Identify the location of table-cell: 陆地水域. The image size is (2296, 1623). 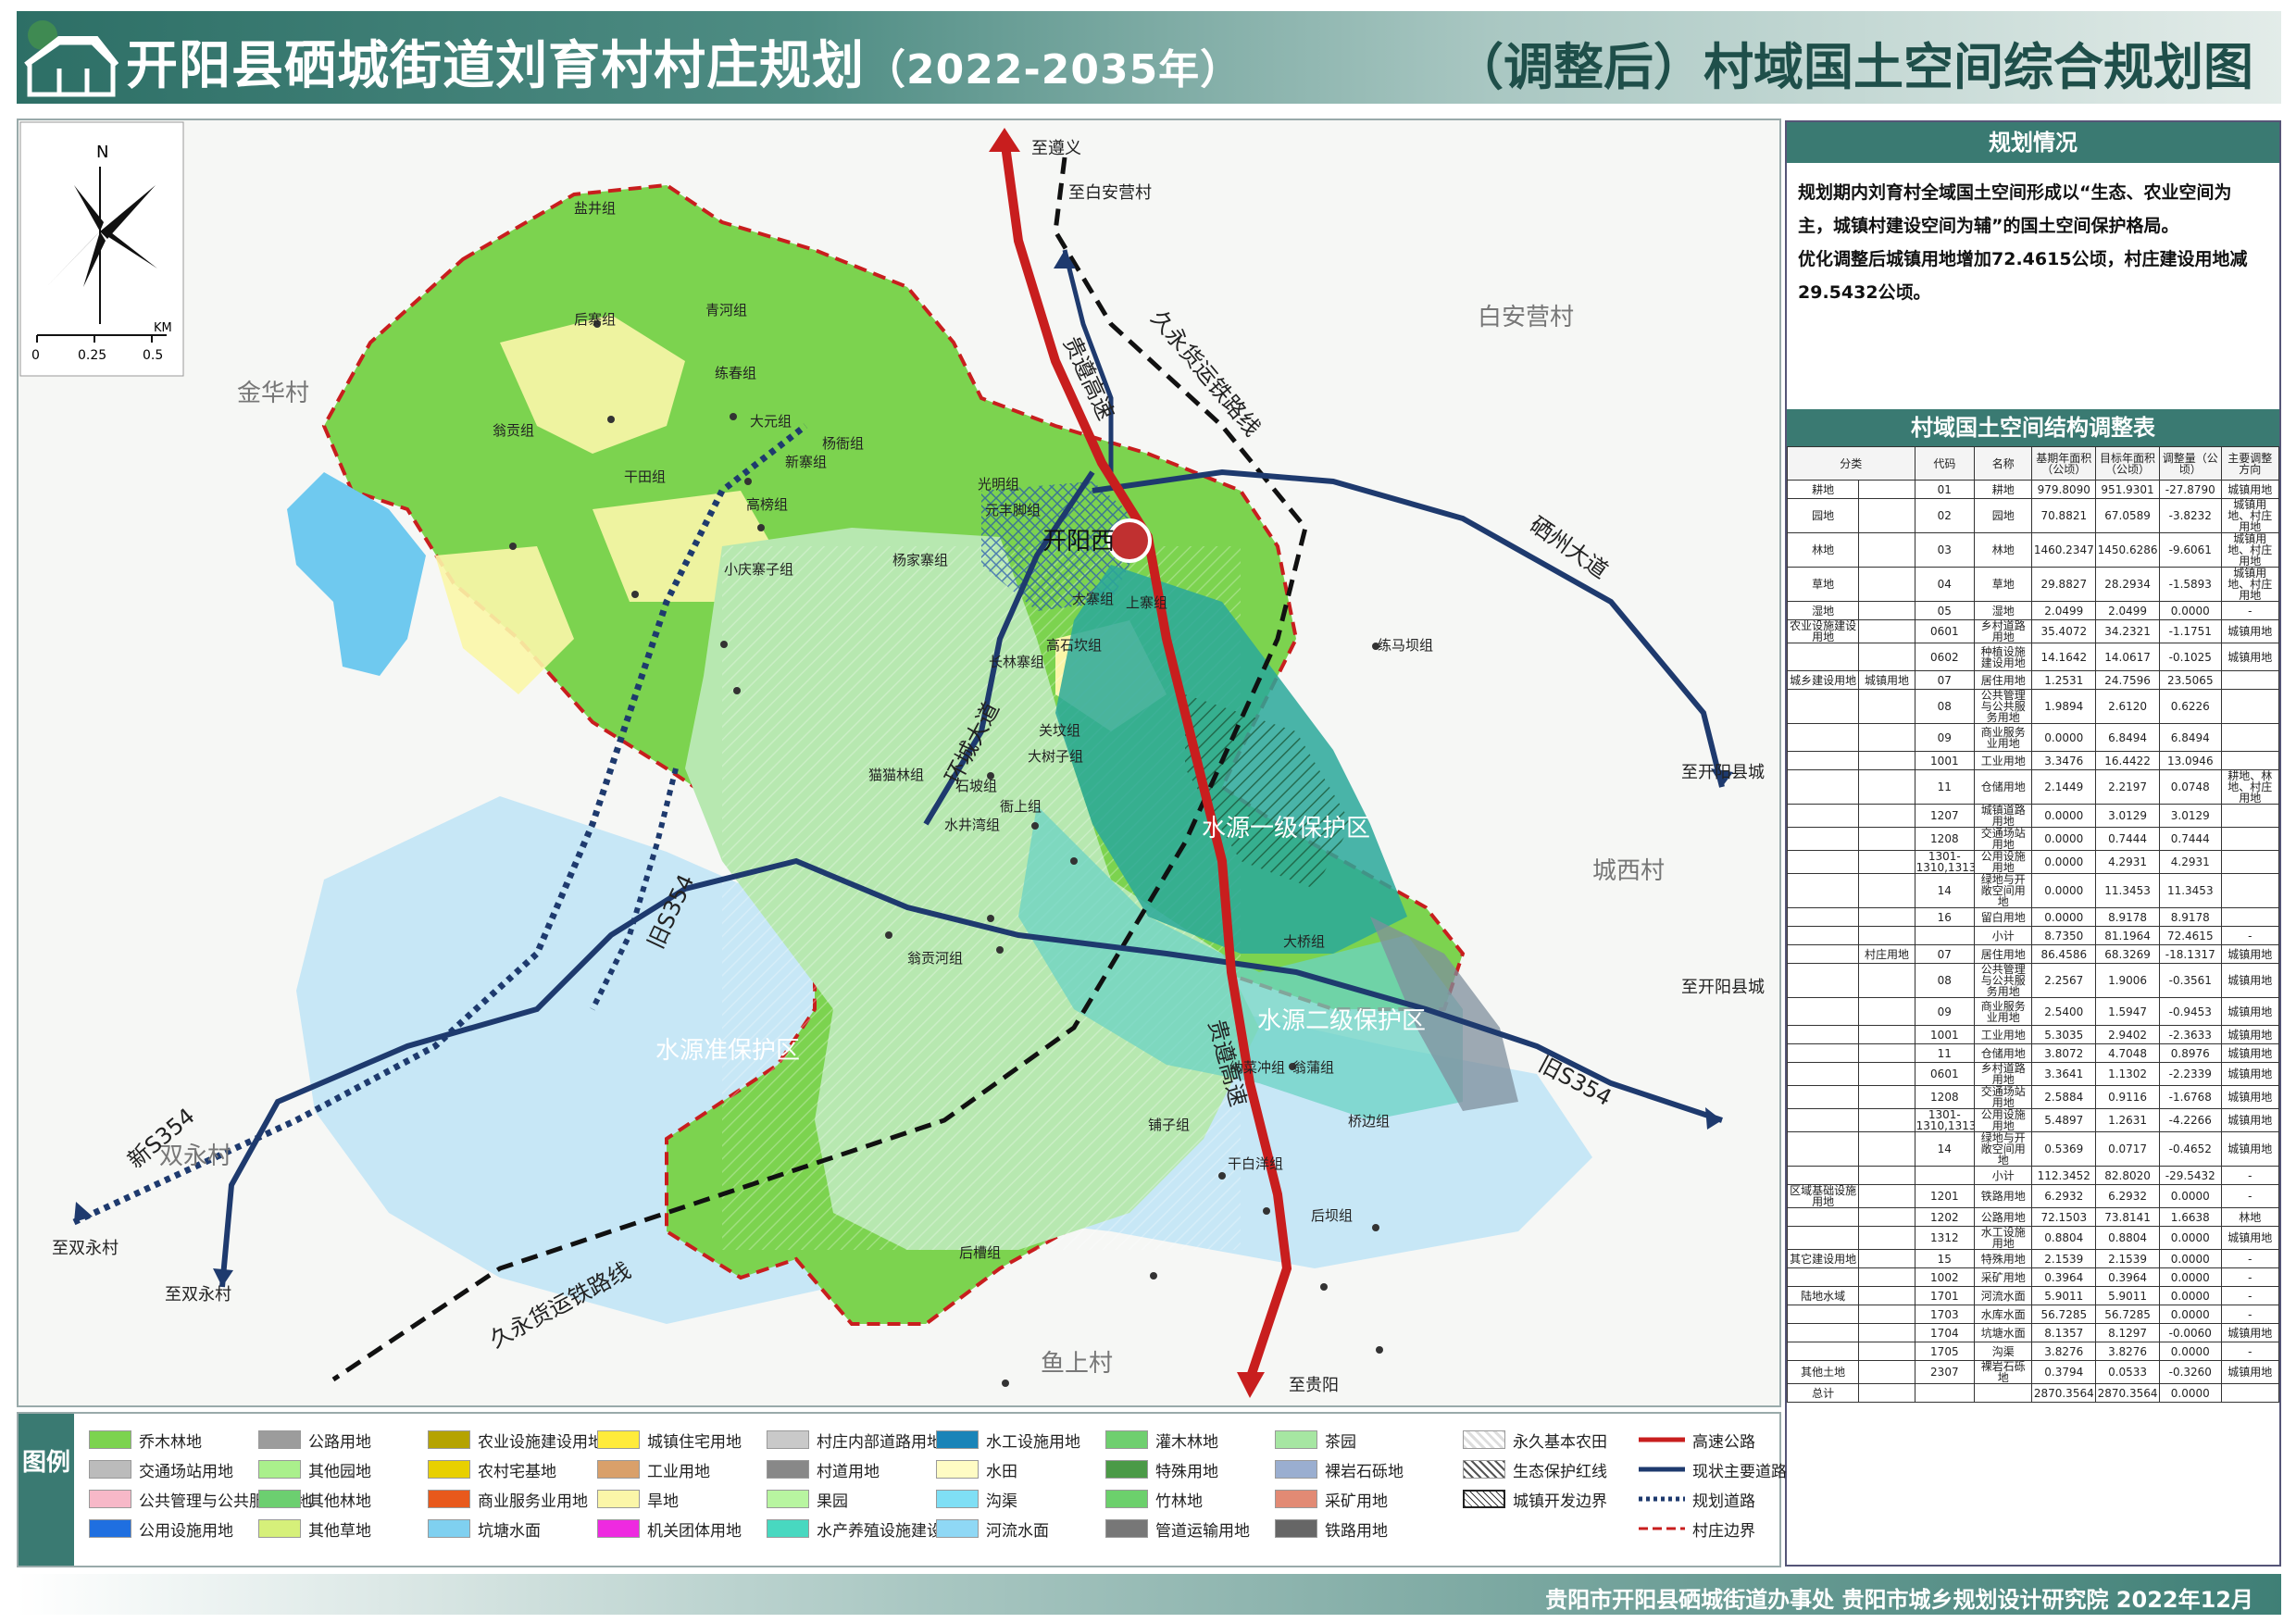
(1823, 1295).